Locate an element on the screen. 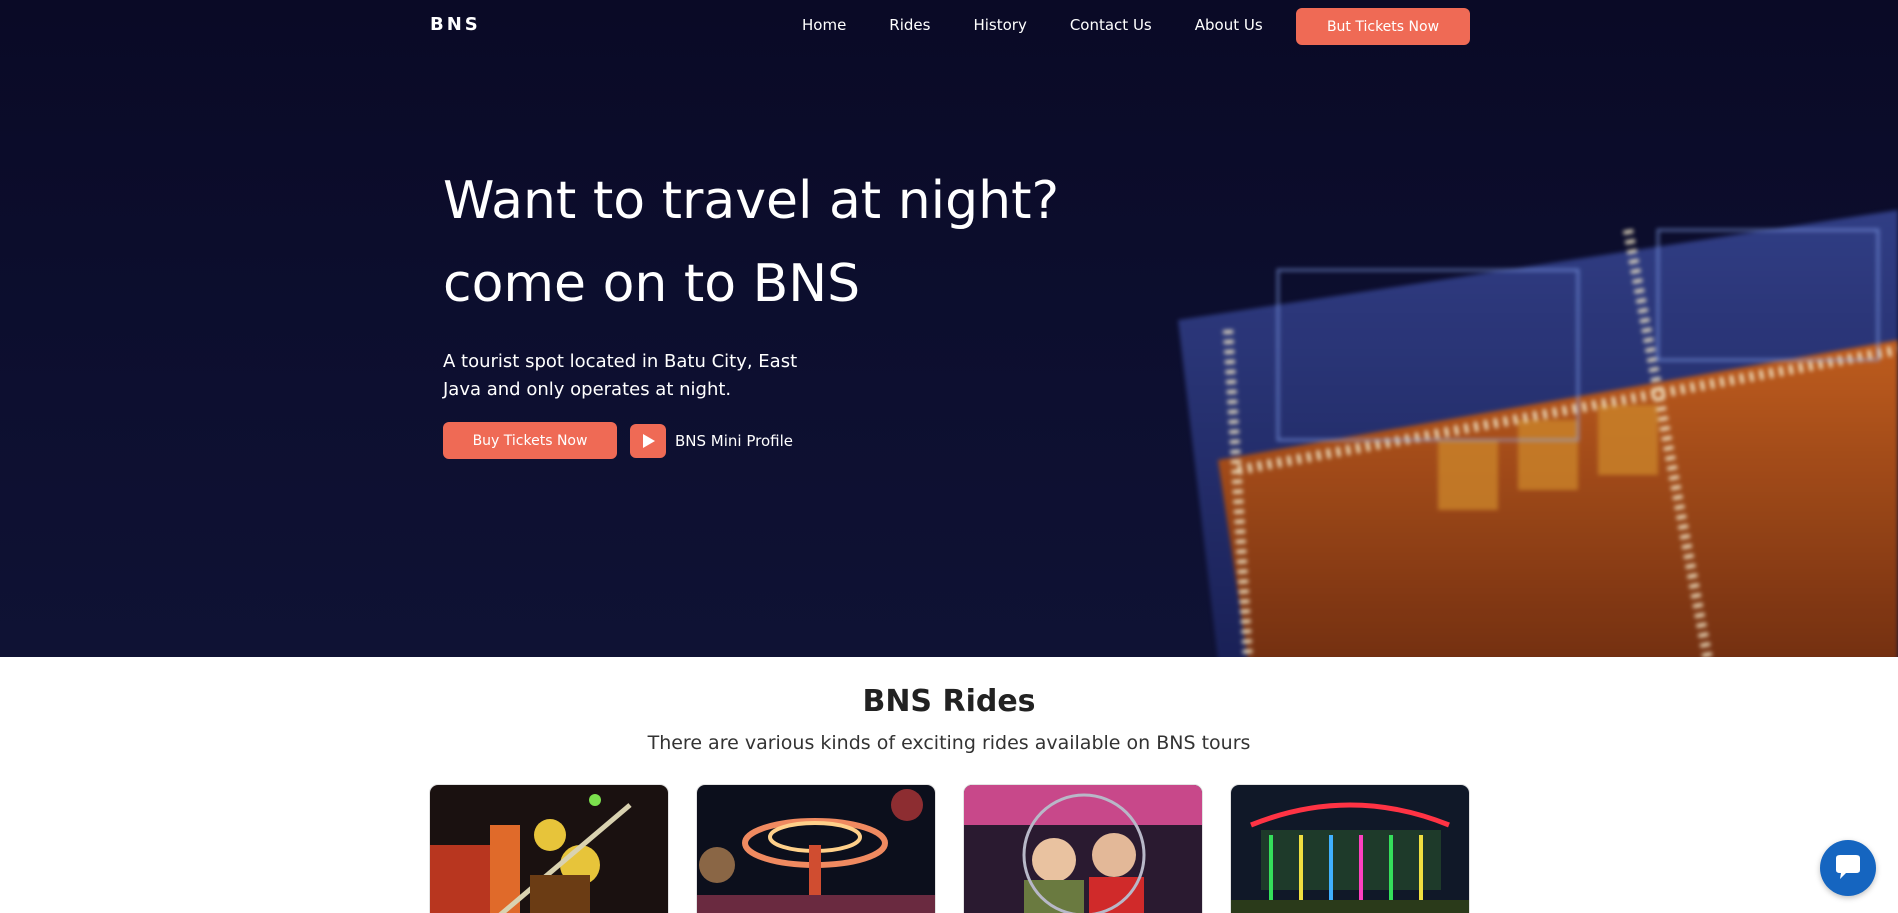  nav-link-home: Home is located at coordinates (824, 25).